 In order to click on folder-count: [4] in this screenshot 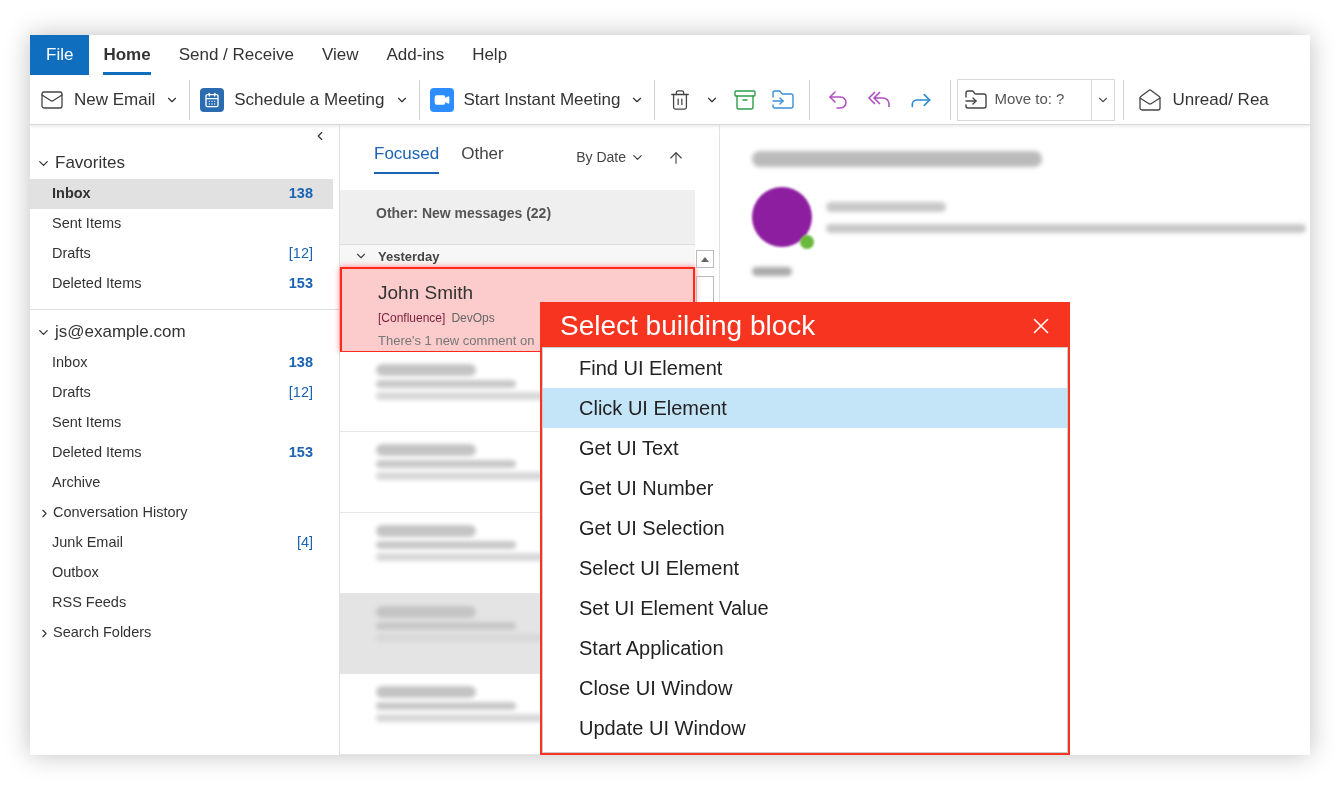, I will do `click(304, 543)`.